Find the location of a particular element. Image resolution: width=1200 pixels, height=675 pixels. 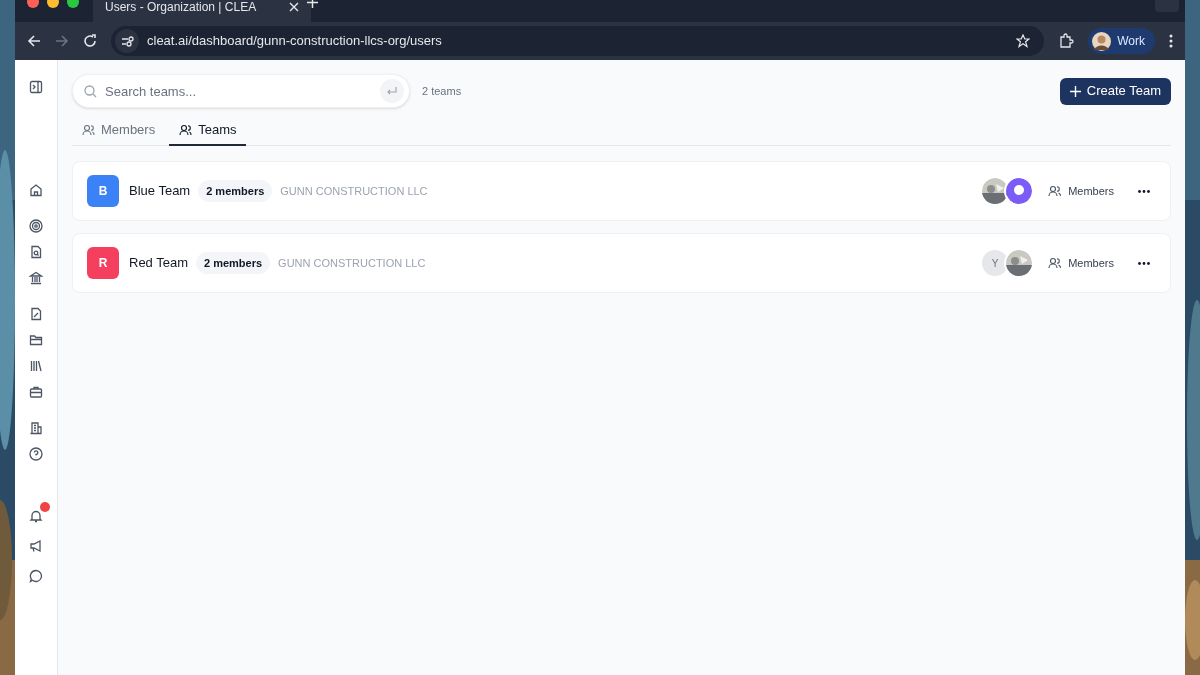

megaphone-icon is located at coordinates (36, 546).